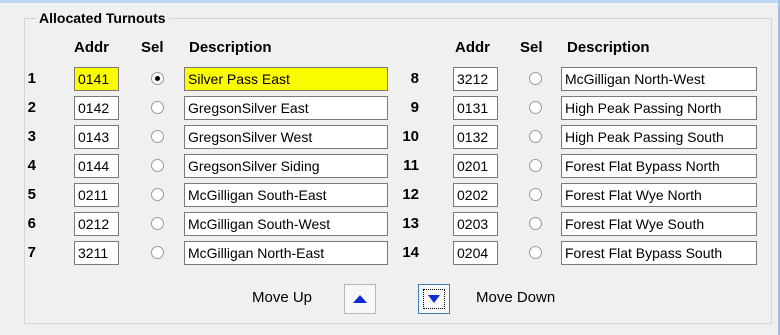 The width and height of the screenshot is (780, 335). What do you see at coordinates (230, 47) in the screenshot?
I see `description-header-left: Description` at bounding box center [230, 47].